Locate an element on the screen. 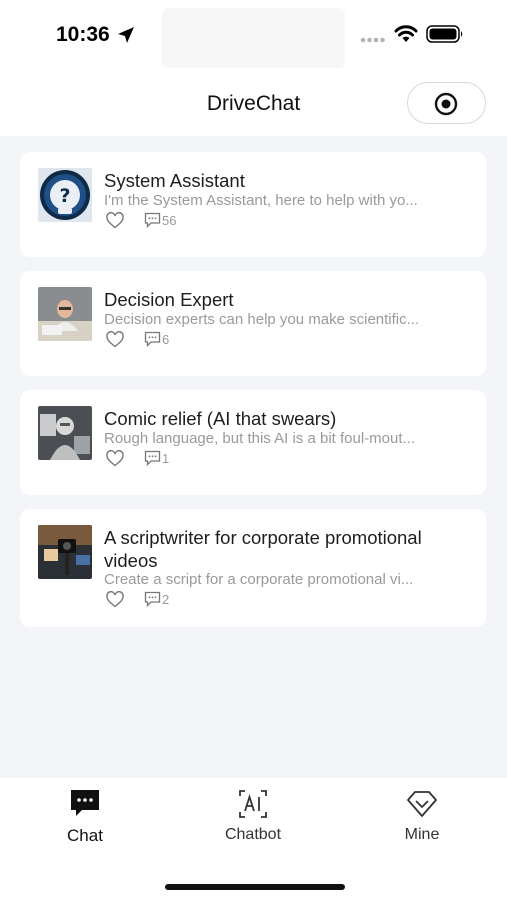  status-time: 10:36 is located at coordinates (83, 34).